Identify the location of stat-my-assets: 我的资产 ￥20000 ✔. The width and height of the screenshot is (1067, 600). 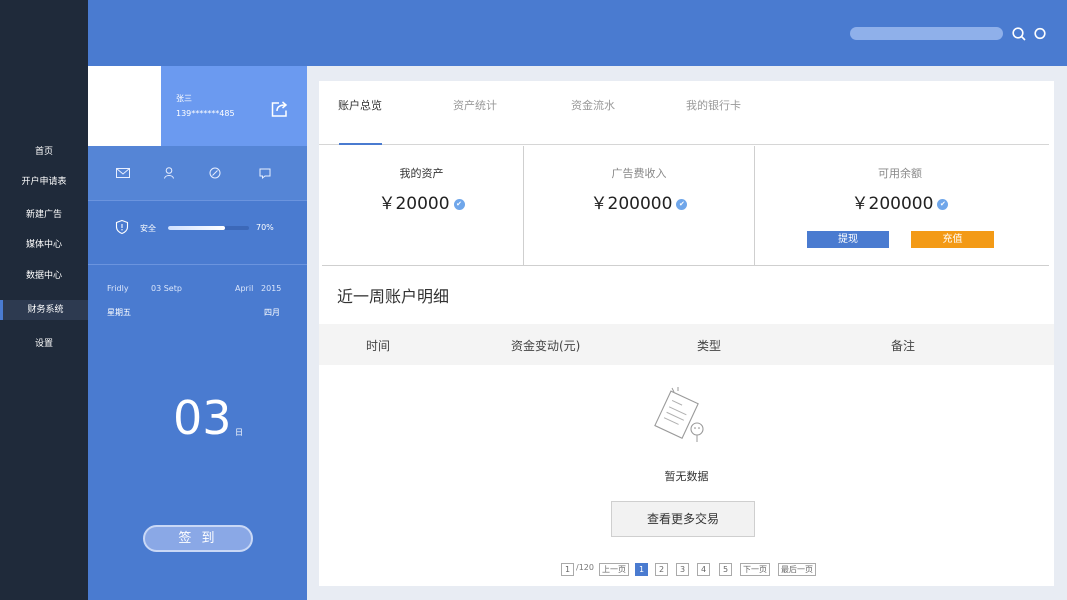
(421, 206).